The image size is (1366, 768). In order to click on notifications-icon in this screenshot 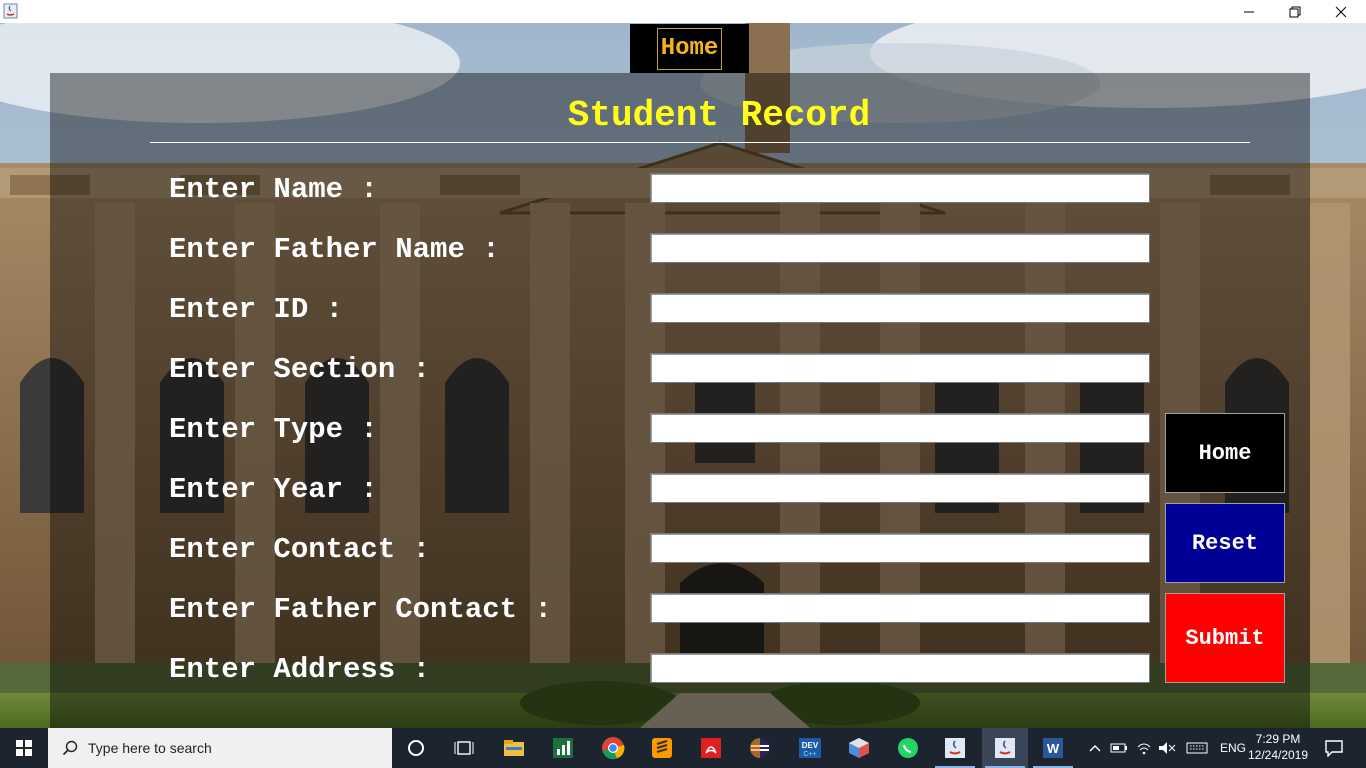, I will do `click(1334, 748)`.